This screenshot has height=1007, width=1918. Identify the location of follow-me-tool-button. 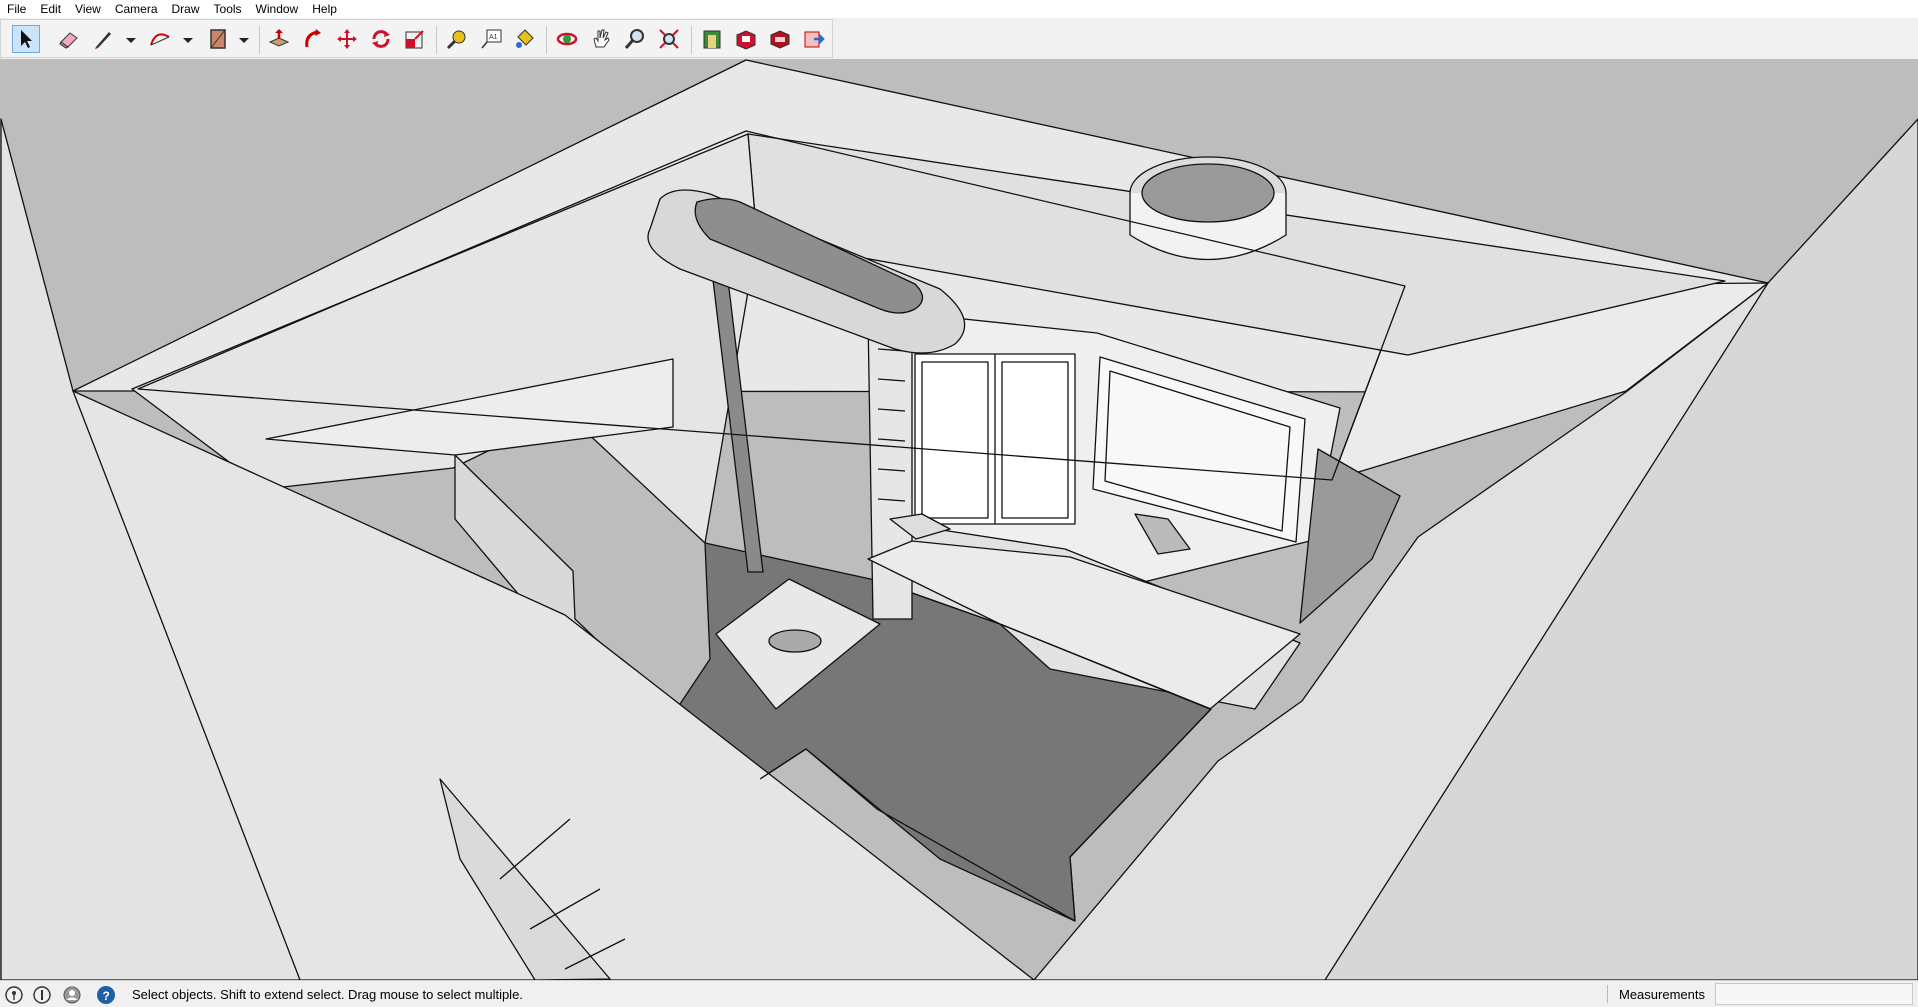
(313, 39).